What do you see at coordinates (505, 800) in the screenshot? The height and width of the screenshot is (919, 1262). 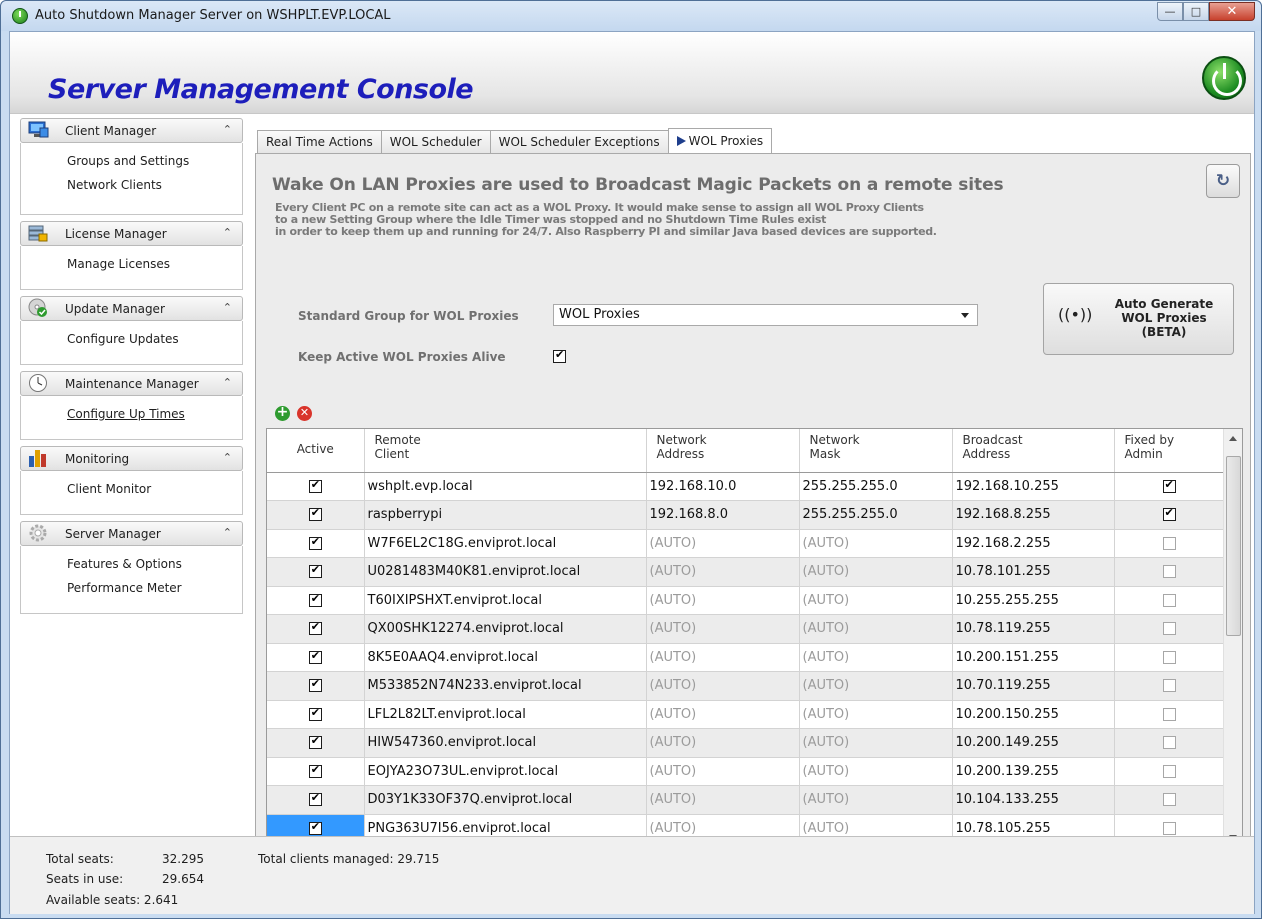 I see `remote-client-cell: D03Y1K33OF37Q.enviprot.local` at bounding box center [505, 800].